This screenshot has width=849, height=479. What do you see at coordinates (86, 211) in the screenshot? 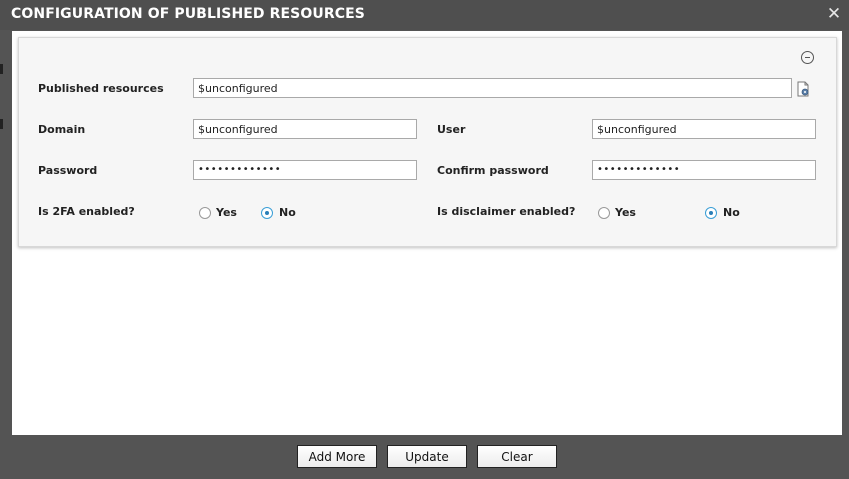
I see `two-fa-label: Is 2FA enabled?` at bounding box center [86, 211].